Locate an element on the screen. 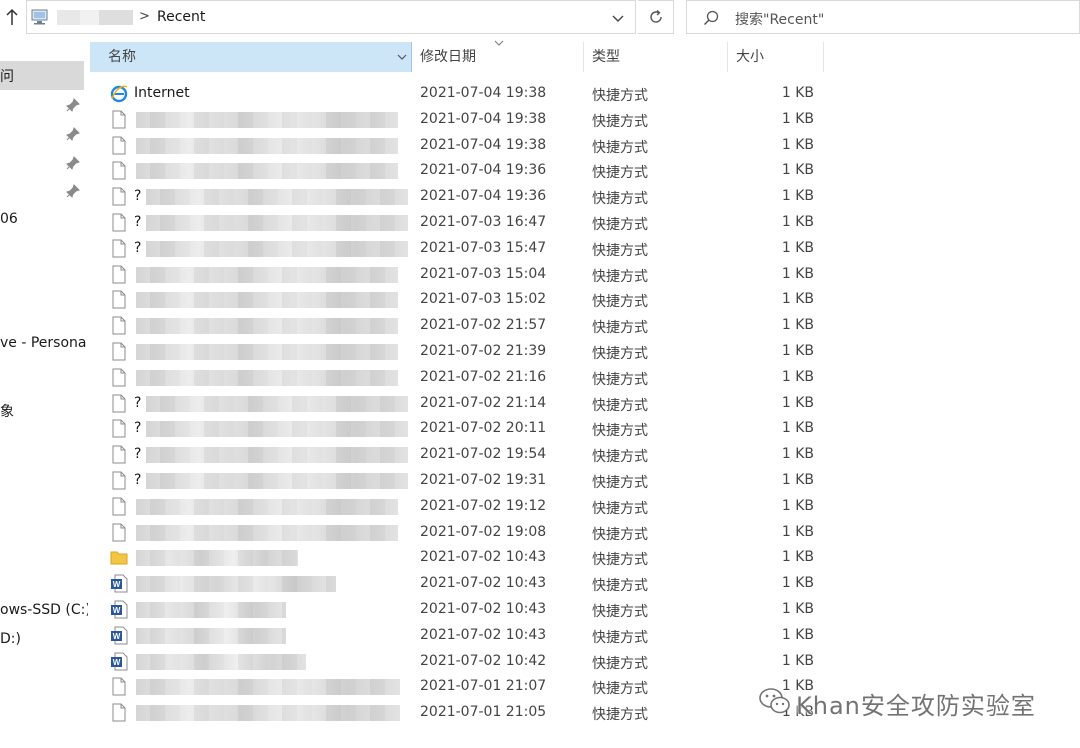  file-row: 2021-07-03 15:02 快捷方式 1 KB is located at coordinates (457, 300).